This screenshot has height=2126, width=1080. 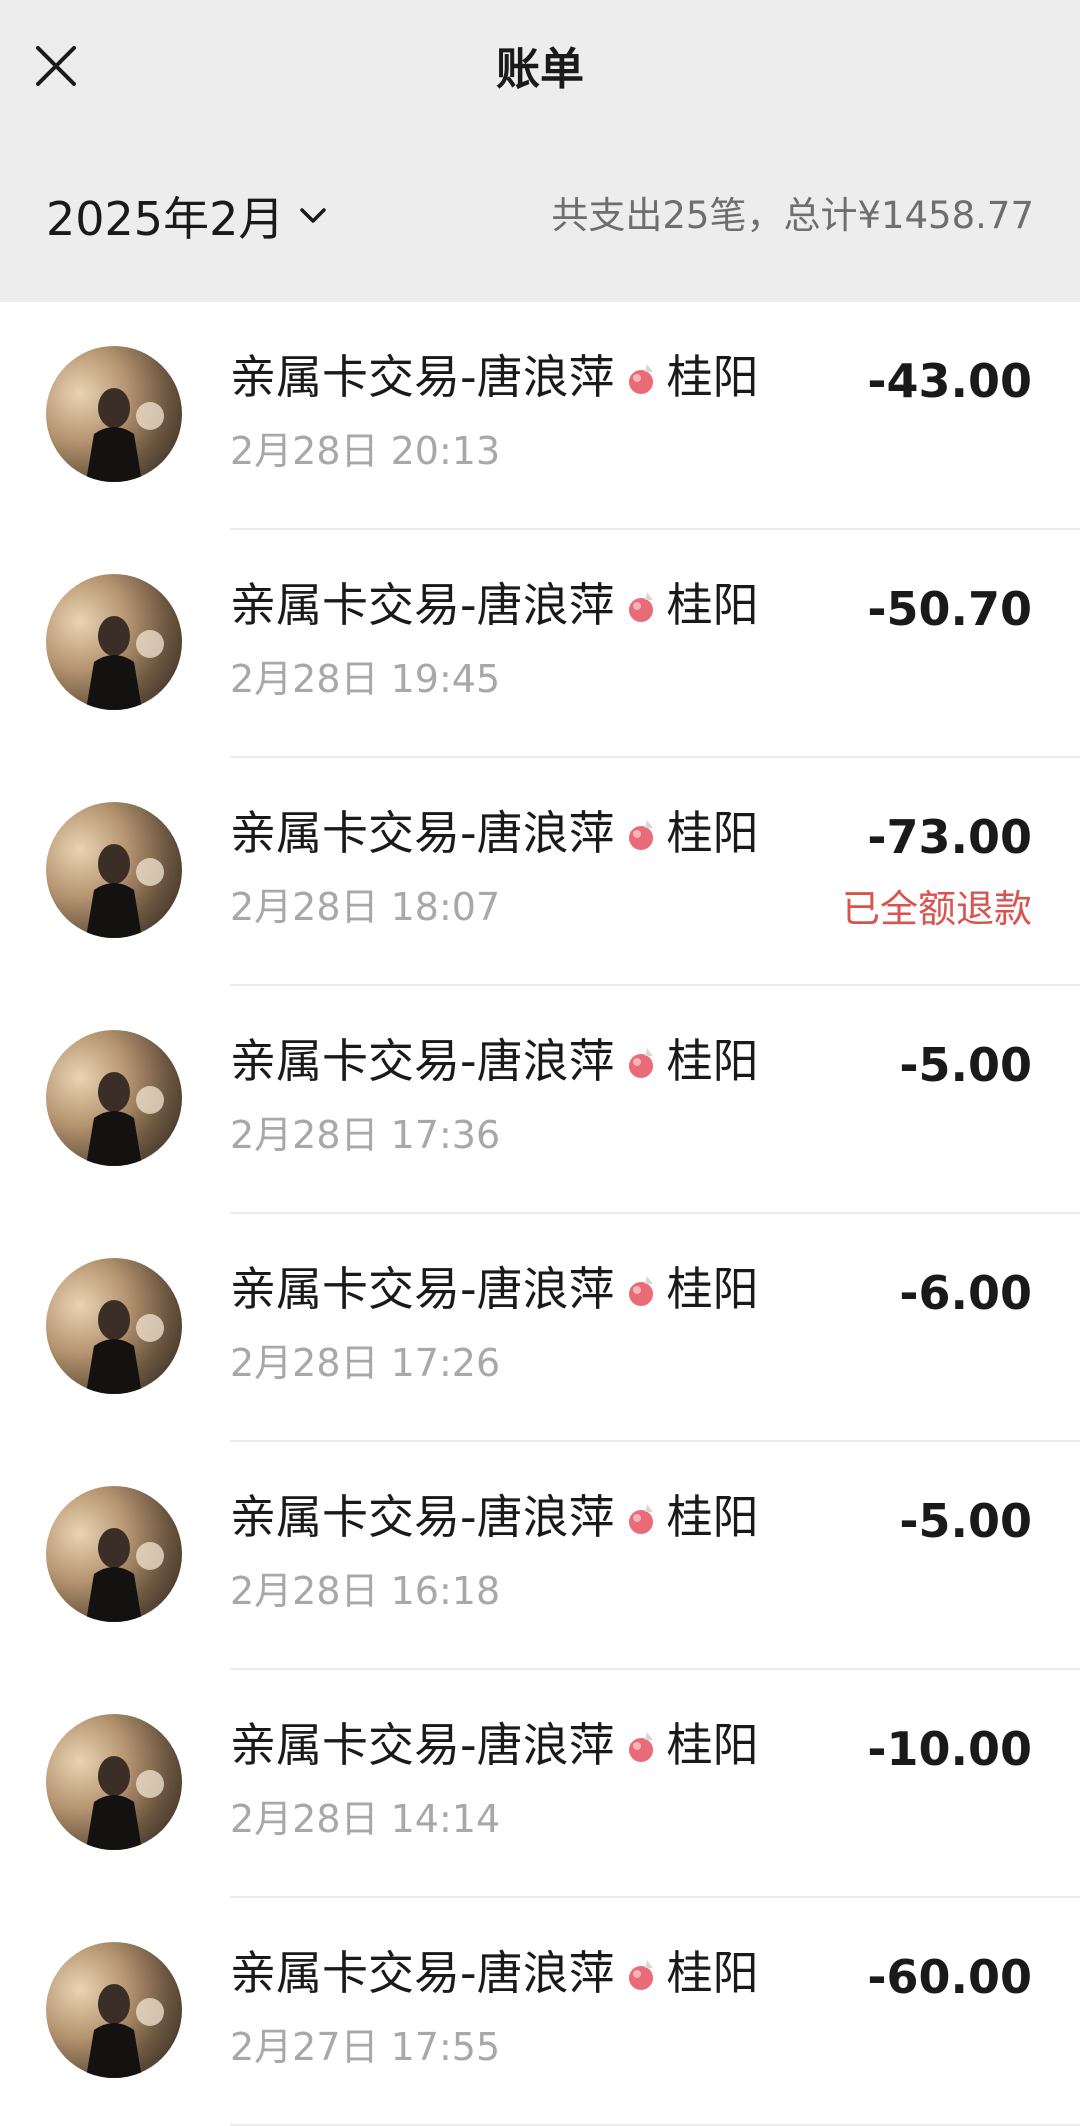 What do you see at coordinates (949, 1749) in the screenshot?
I see `transaction-amount: -10.00` at bounding box center [949, 1749].